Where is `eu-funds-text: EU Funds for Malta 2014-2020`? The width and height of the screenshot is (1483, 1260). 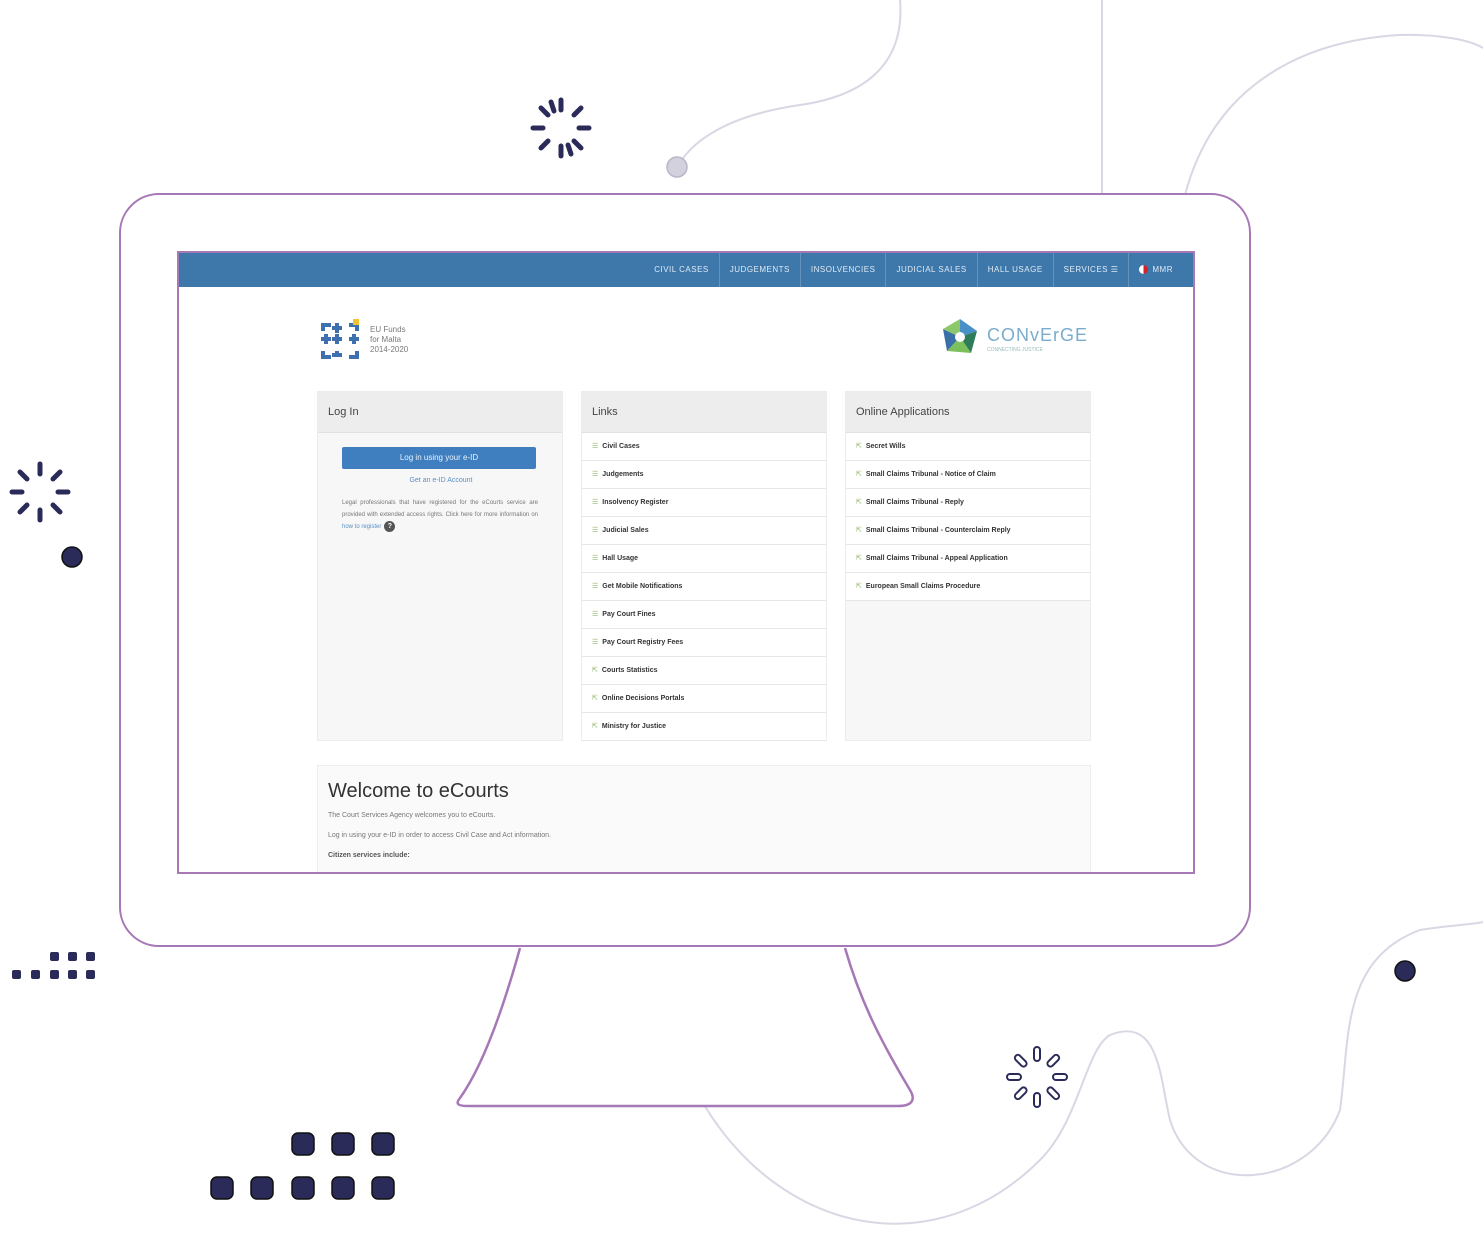 eu-funds-text: EU Funds for Malta 2014-2020 is located at coordinates (389, 340).